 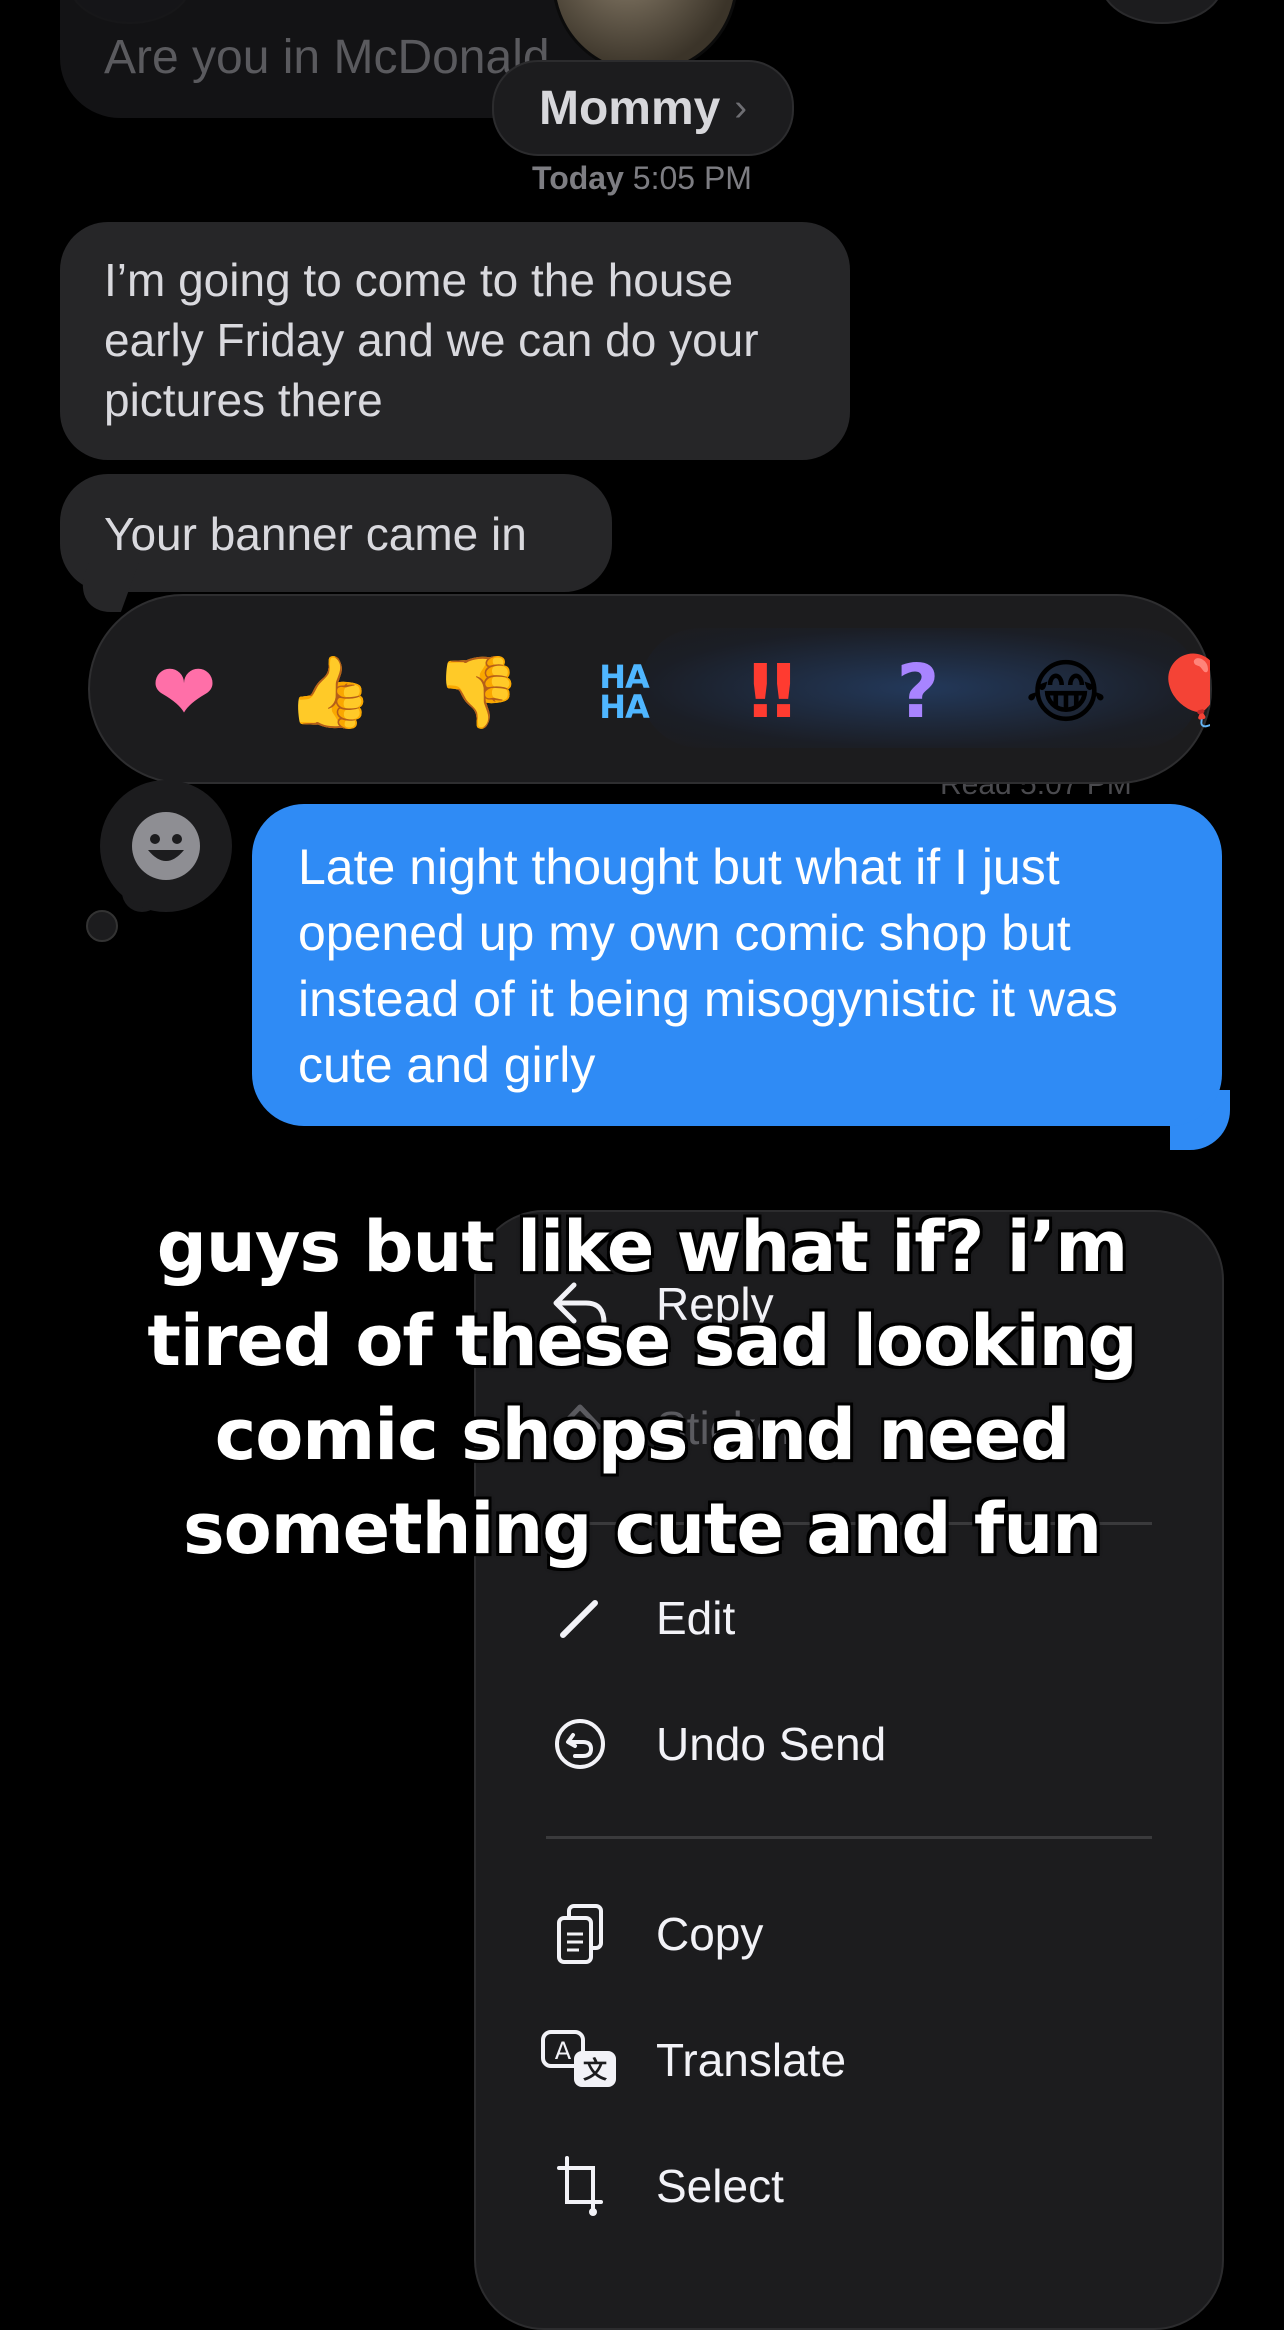 I want to click on haha-reaction-icon: HA HA, so click(x=624, y=692).